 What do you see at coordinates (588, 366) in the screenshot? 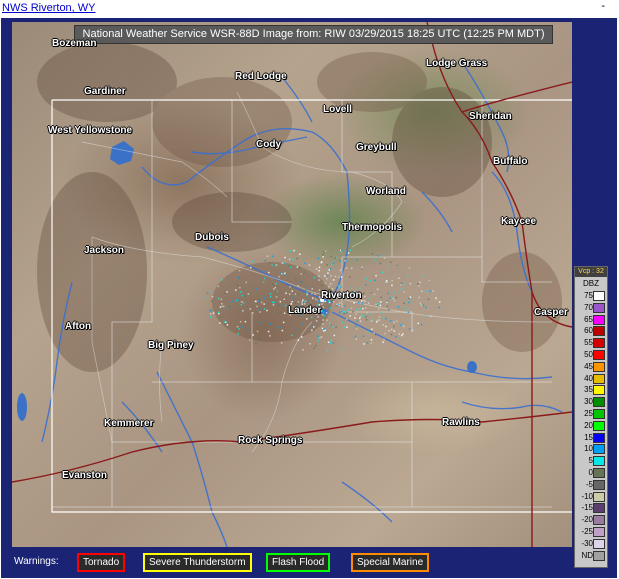
I see `legend-value: 45` at bounding box center [588, 366].